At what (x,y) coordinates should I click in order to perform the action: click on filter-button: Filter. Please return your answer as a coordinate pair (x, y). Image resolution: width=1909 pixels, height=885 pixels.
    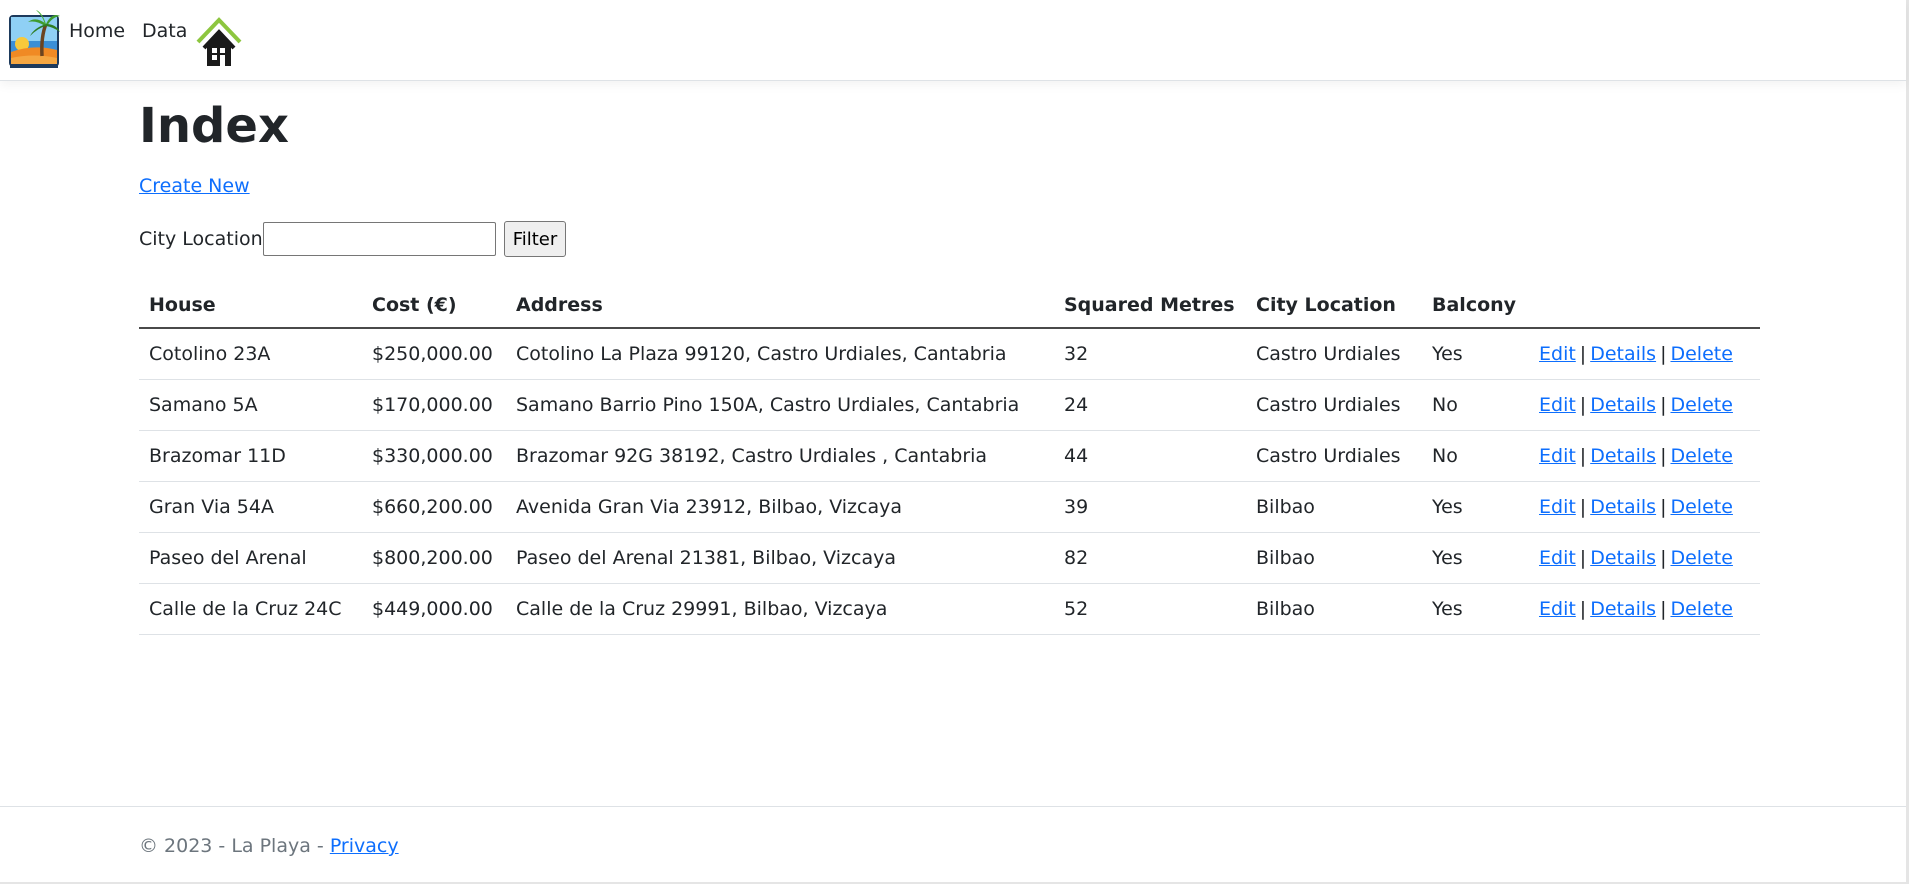
    Looking at the image, I should click on (535, 239).